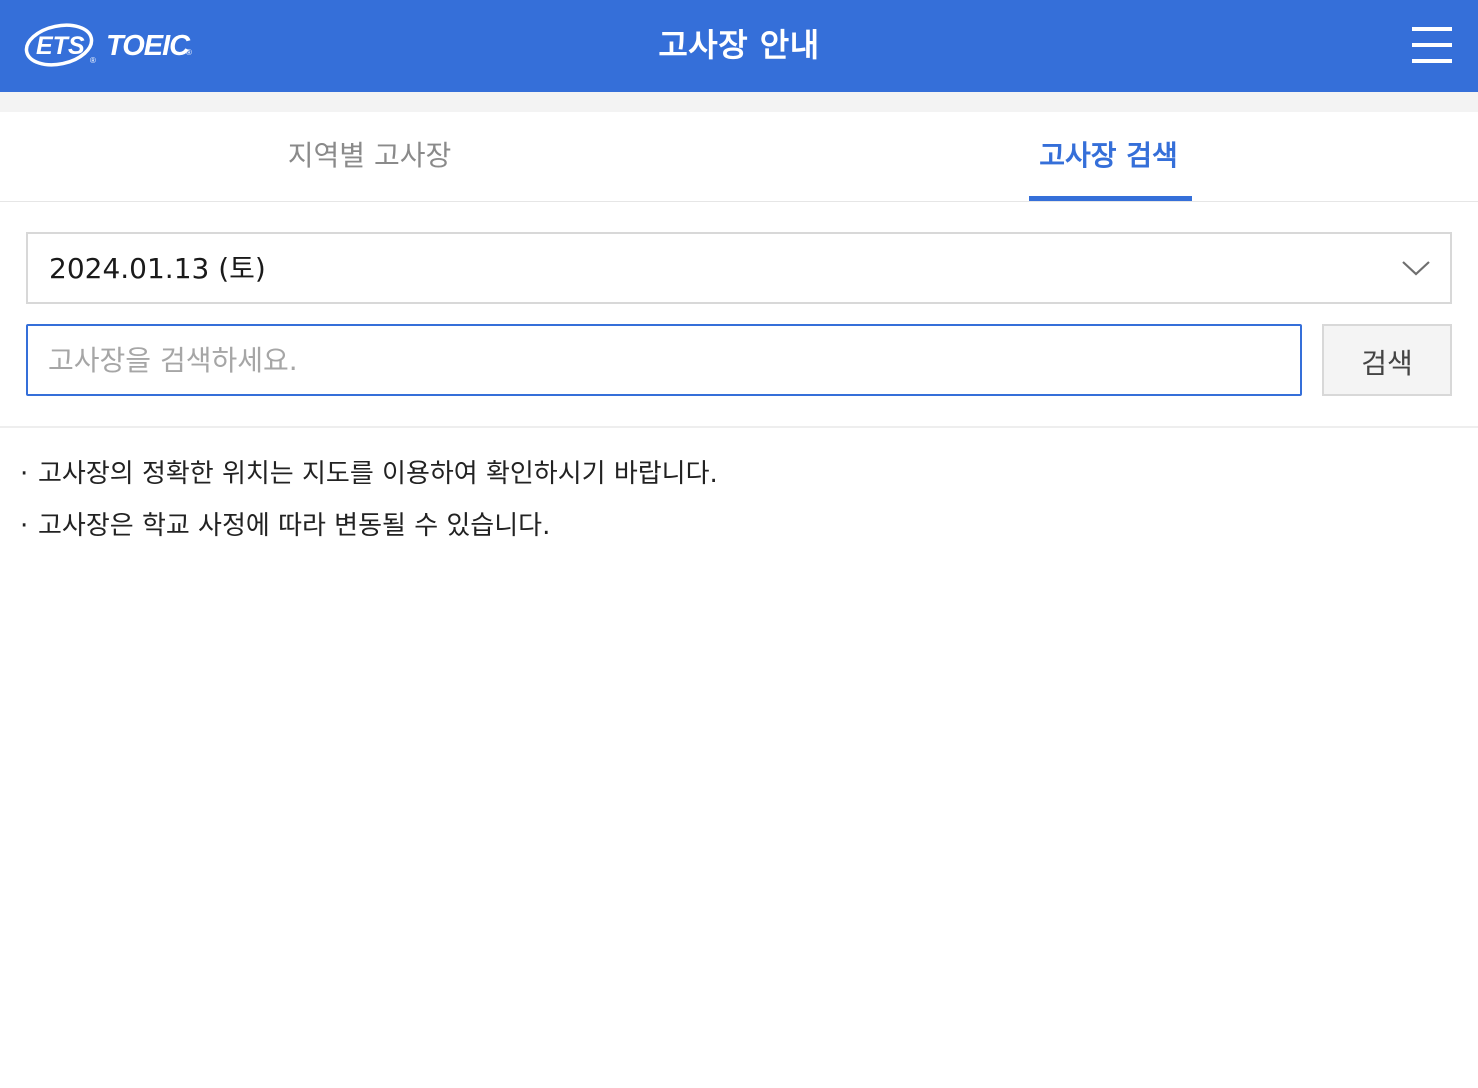 The height and width of the screenshot is (1088, 1478). I want to click on section-separator, so click(739, 102).